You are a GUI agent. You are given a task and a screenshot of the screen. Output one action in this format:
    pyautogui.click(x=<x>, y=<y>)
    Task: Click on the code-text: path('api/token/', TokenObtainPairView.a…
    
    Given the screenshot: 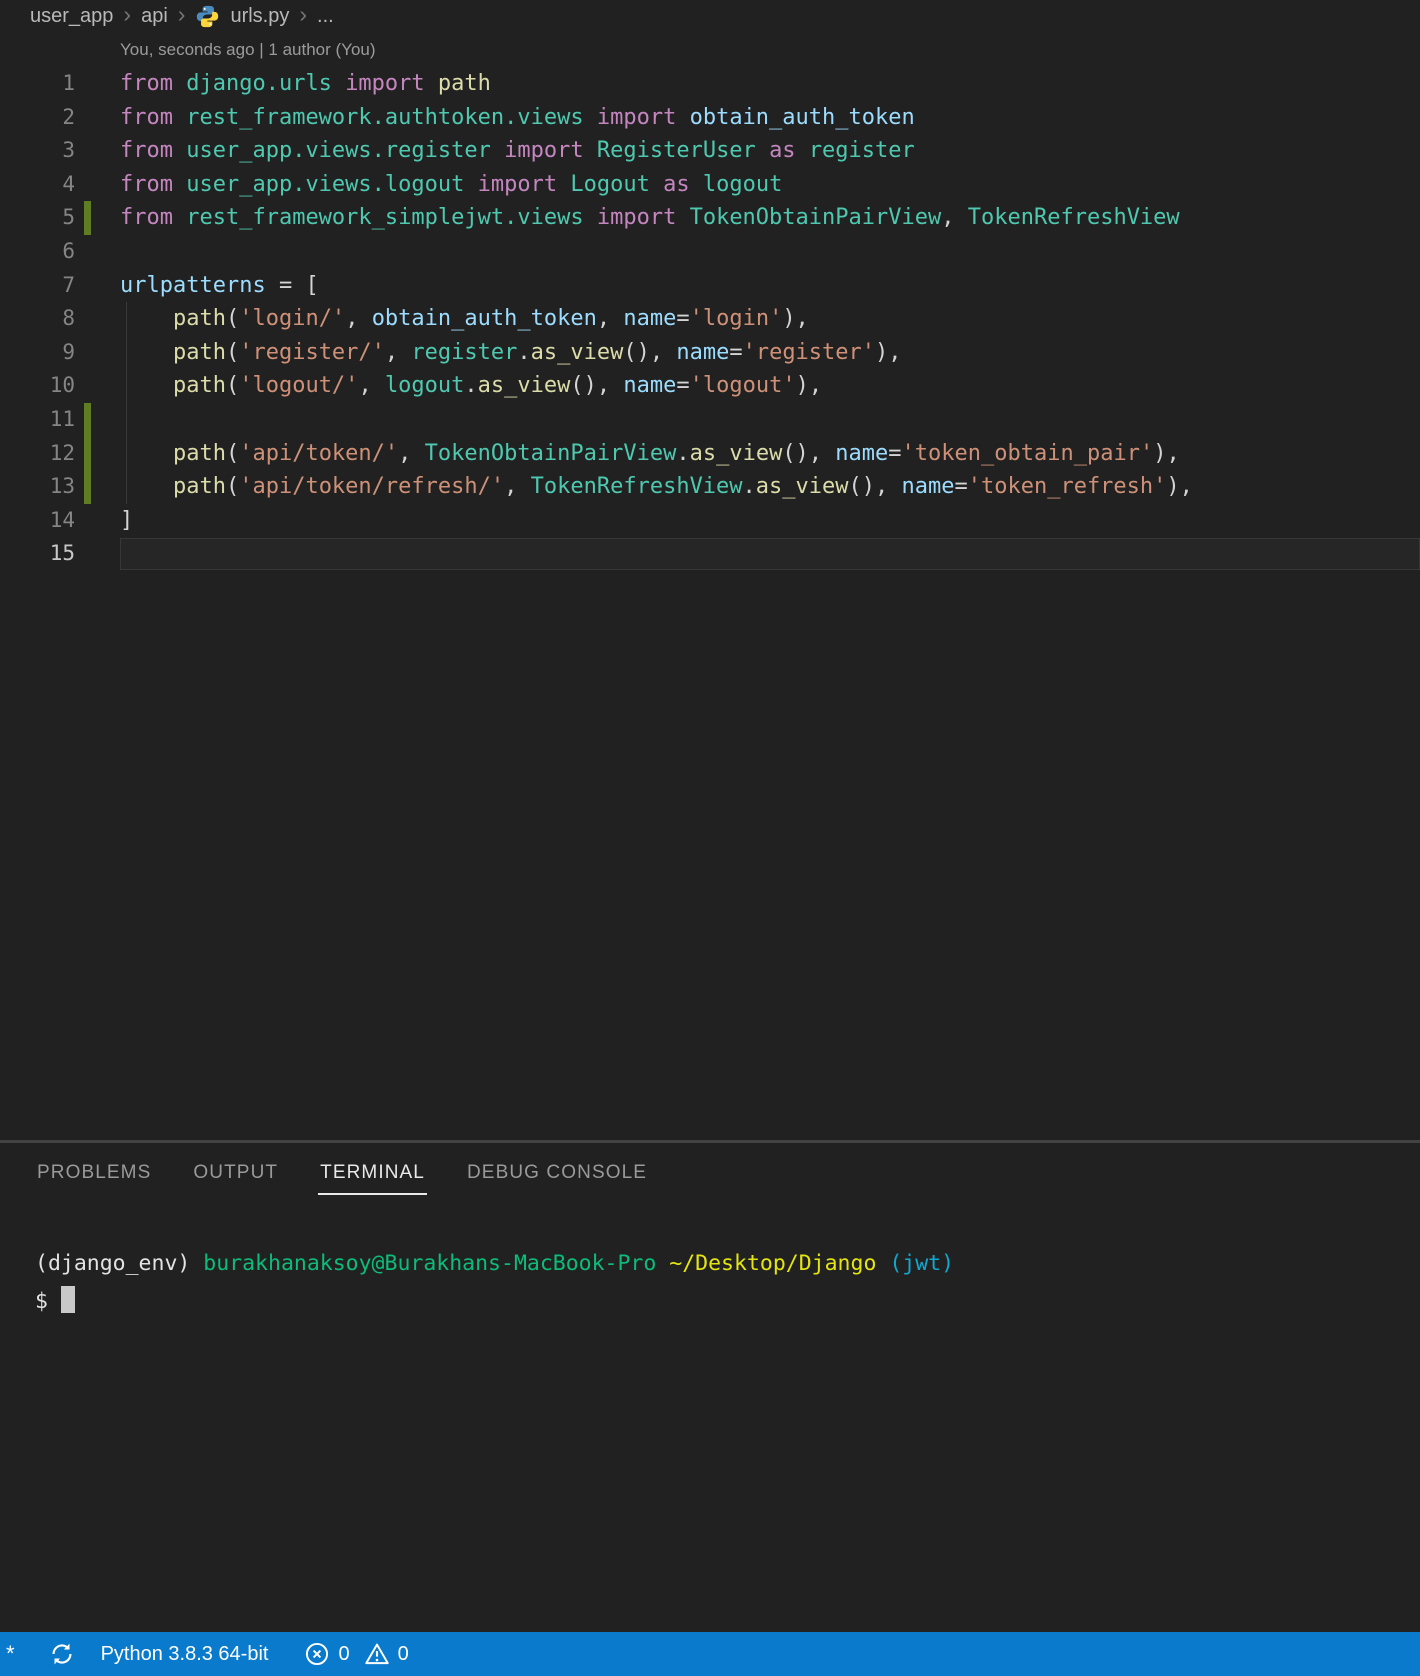 What is the action you would take?
    pyautogui.click(x=676, y=453)
    